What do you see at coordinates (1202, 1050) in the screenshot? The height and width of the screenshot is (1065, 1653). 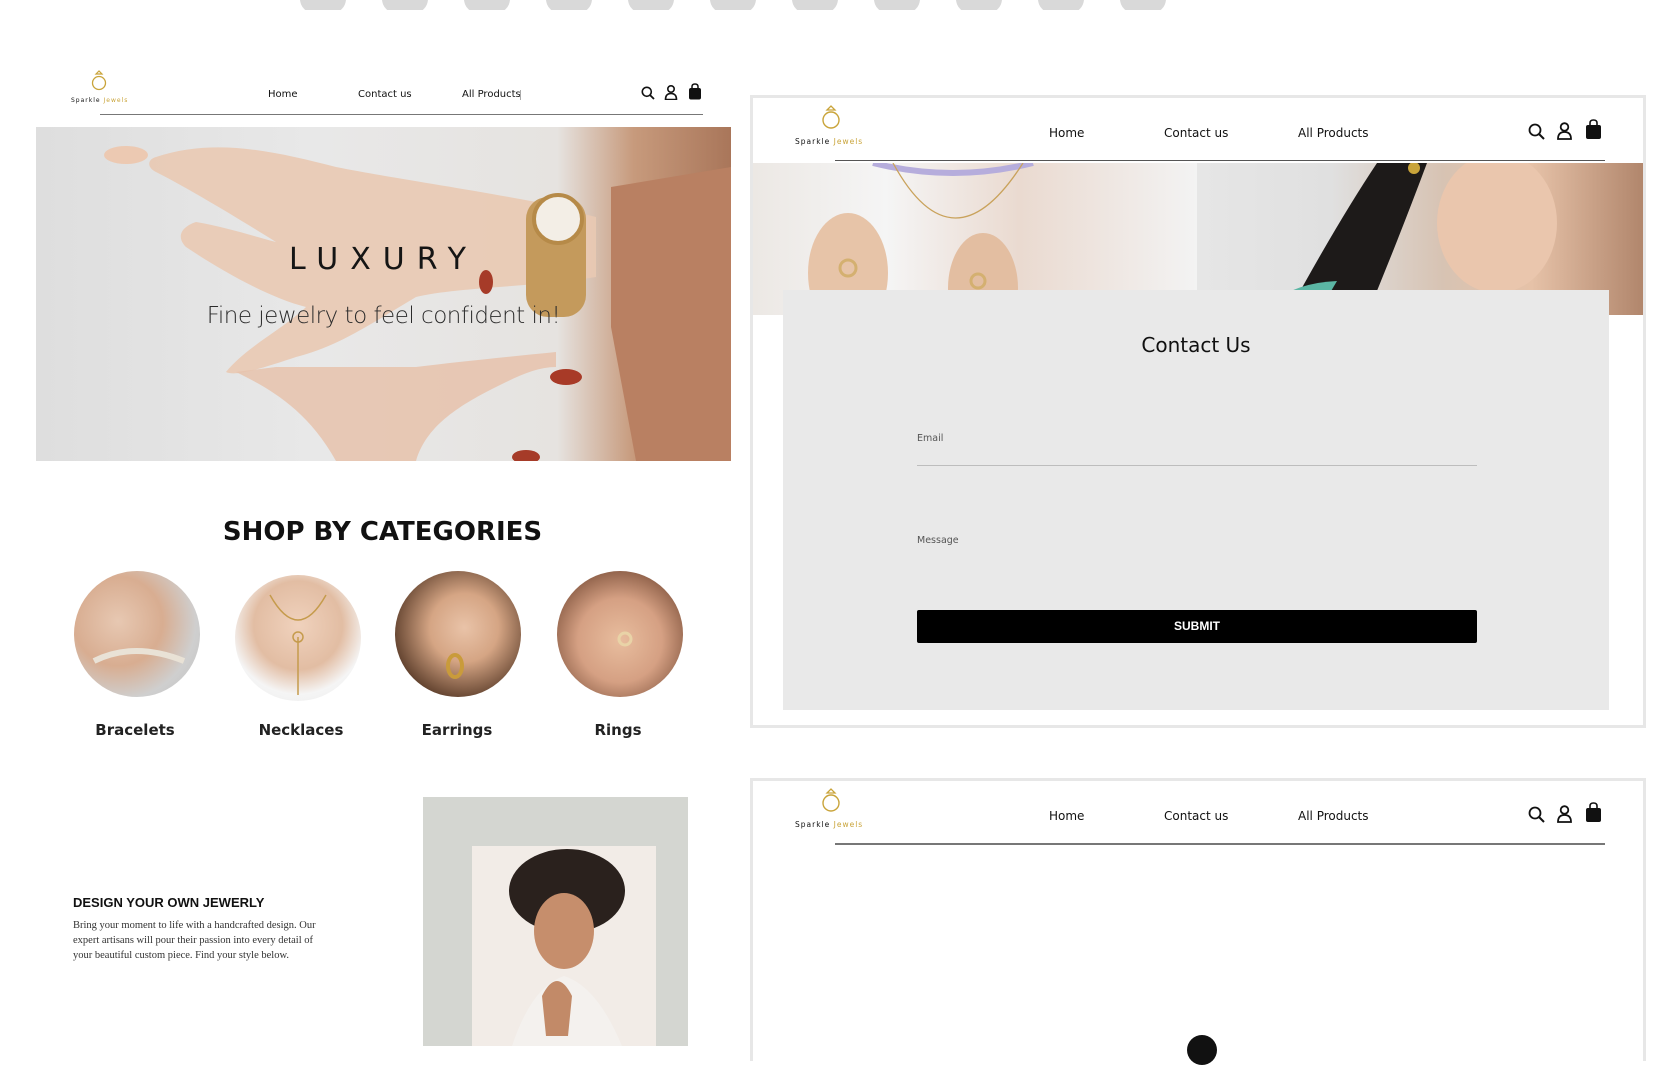 I see `cropped-dark-shape` at bounding box center [1202, 1050].